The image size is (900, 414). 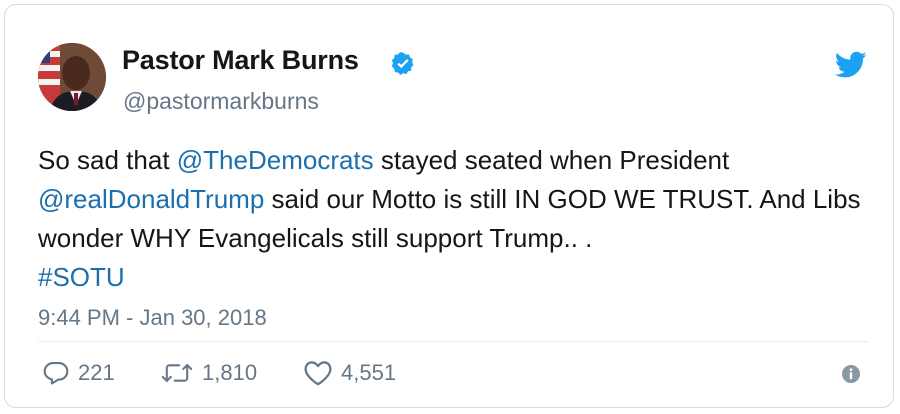 I want to click on retweet-count: 1,810, so click(x=230, y=372).